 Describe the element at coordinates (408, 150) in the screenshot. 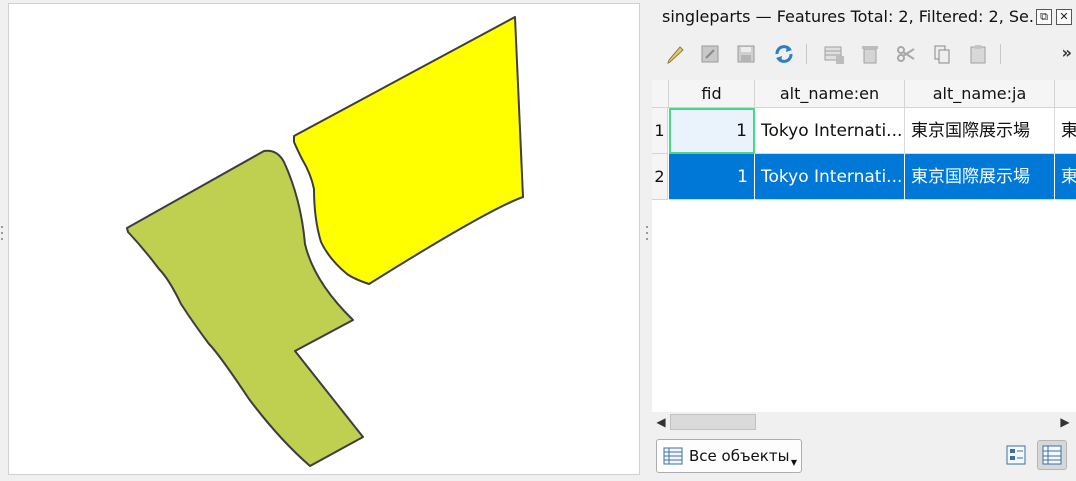

I see `feature-polygon-yellow` at that location.